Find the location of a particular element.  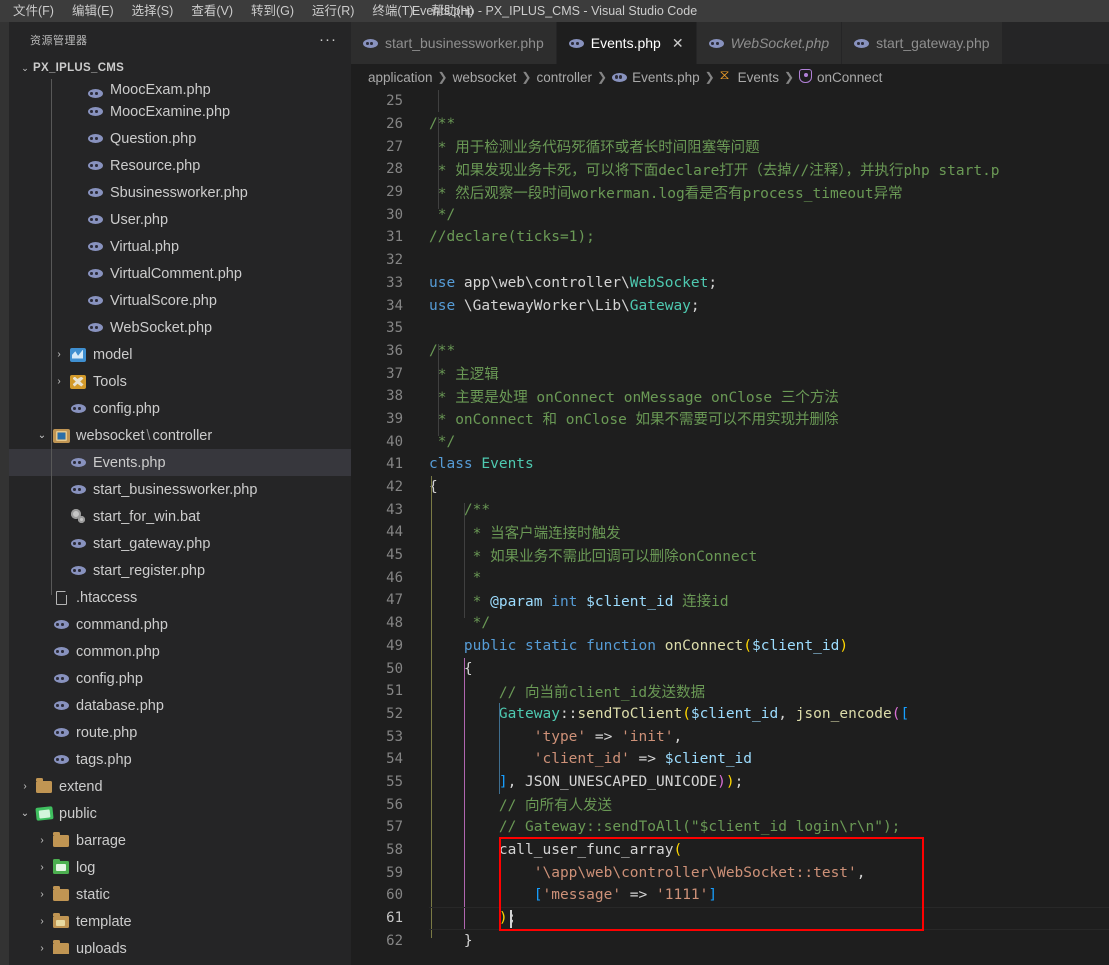

breadcrumb-item: Events is located at coordinates (749, 77).